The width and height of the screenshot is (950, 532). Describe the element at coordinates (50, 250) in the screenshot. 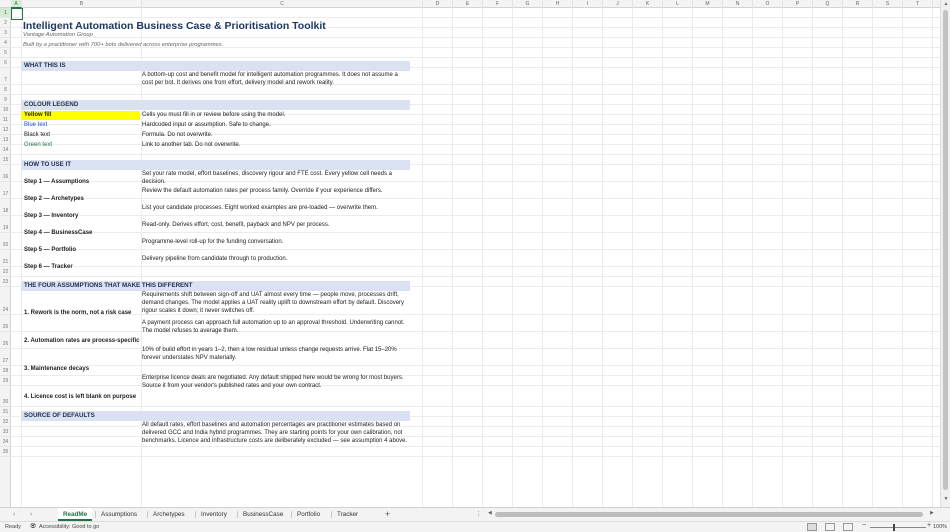

I see `step-5-label: Step 5 — Portfolio` at that location.